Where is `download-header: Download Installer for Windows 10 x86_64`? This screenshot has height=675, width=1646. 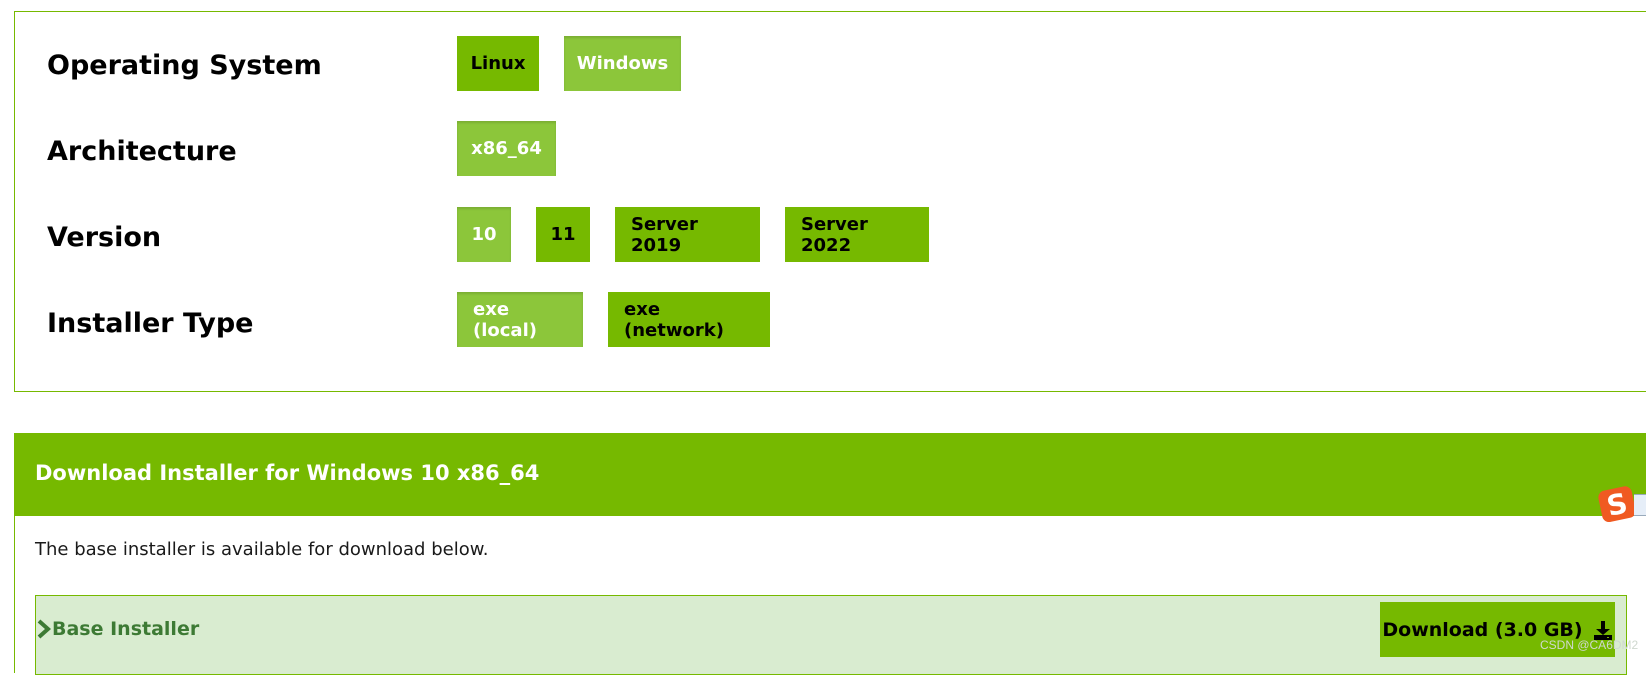 download-header: Download Installer for Windows 10 x86_64 is located at coordinates (830, 474).